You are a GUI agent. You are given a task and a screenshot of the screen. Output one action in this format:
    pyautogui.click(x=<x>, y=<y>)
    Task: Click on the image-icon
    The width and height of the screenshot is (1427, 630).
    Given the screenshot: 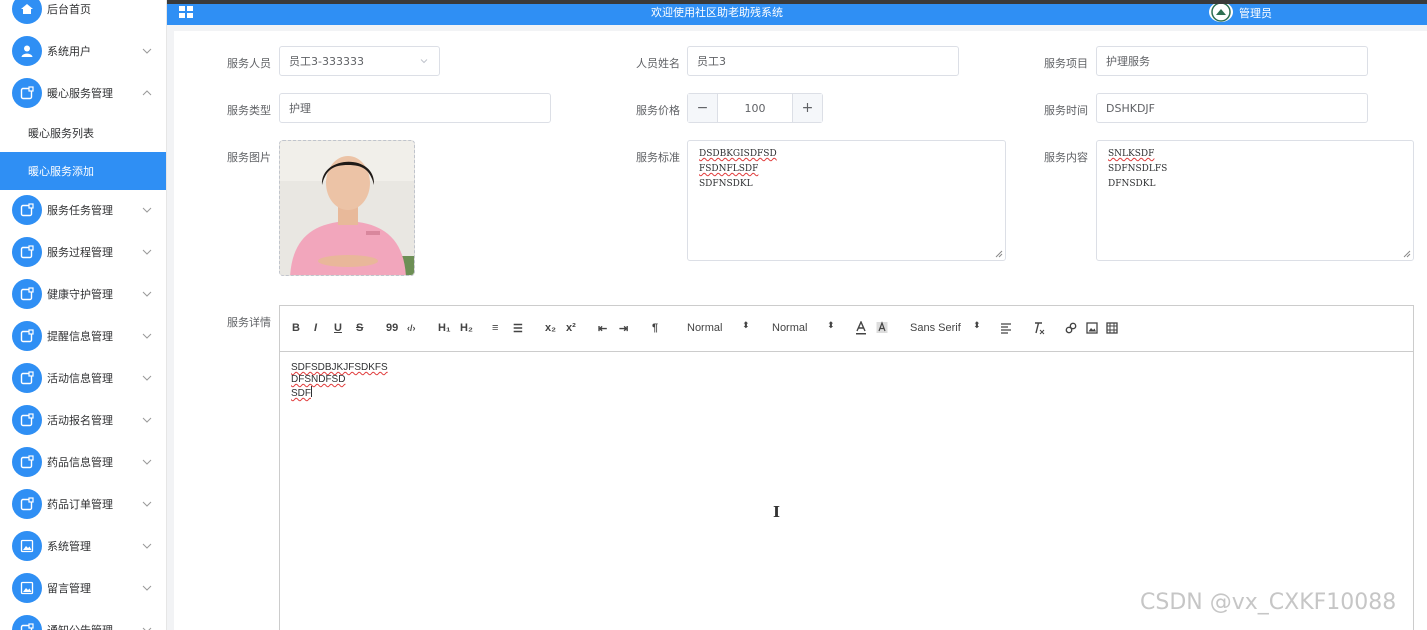 What is the action you would take?
    pyautogui.click(x=1092, y=328)
    